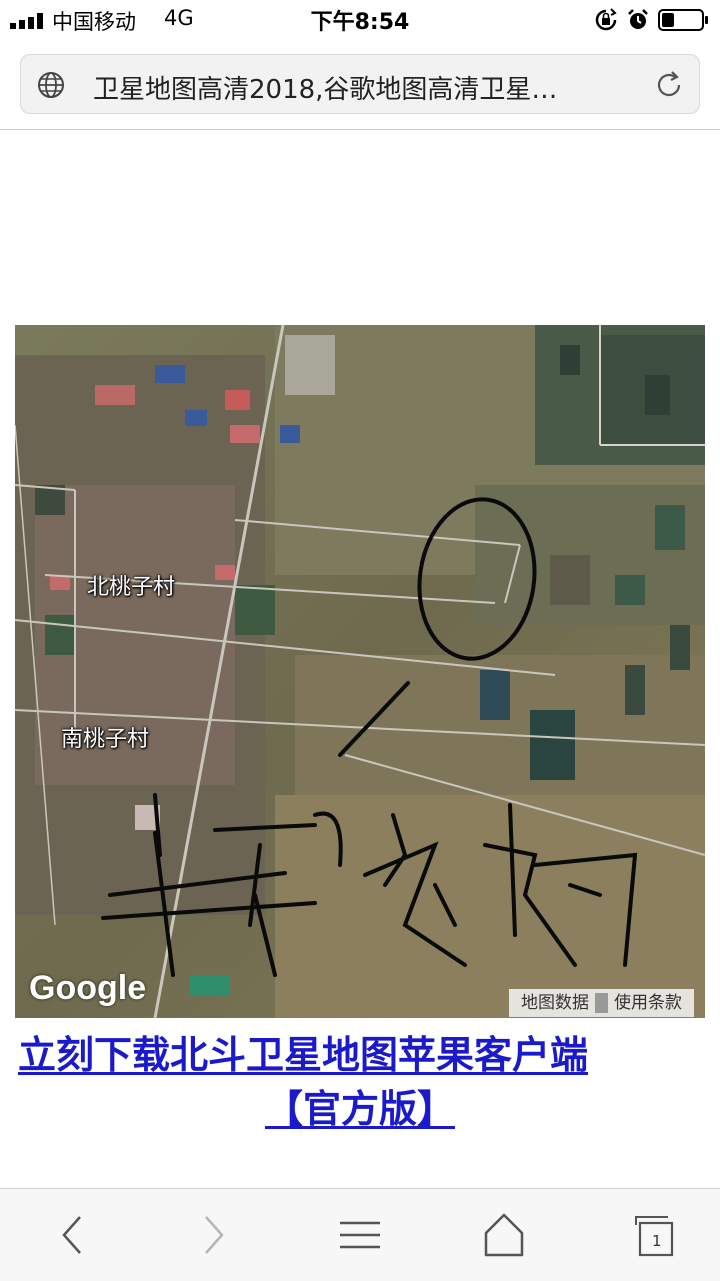 The height and width of the screenshot is (1281, 720). I want to click on globe-icon, so click(51, 85).